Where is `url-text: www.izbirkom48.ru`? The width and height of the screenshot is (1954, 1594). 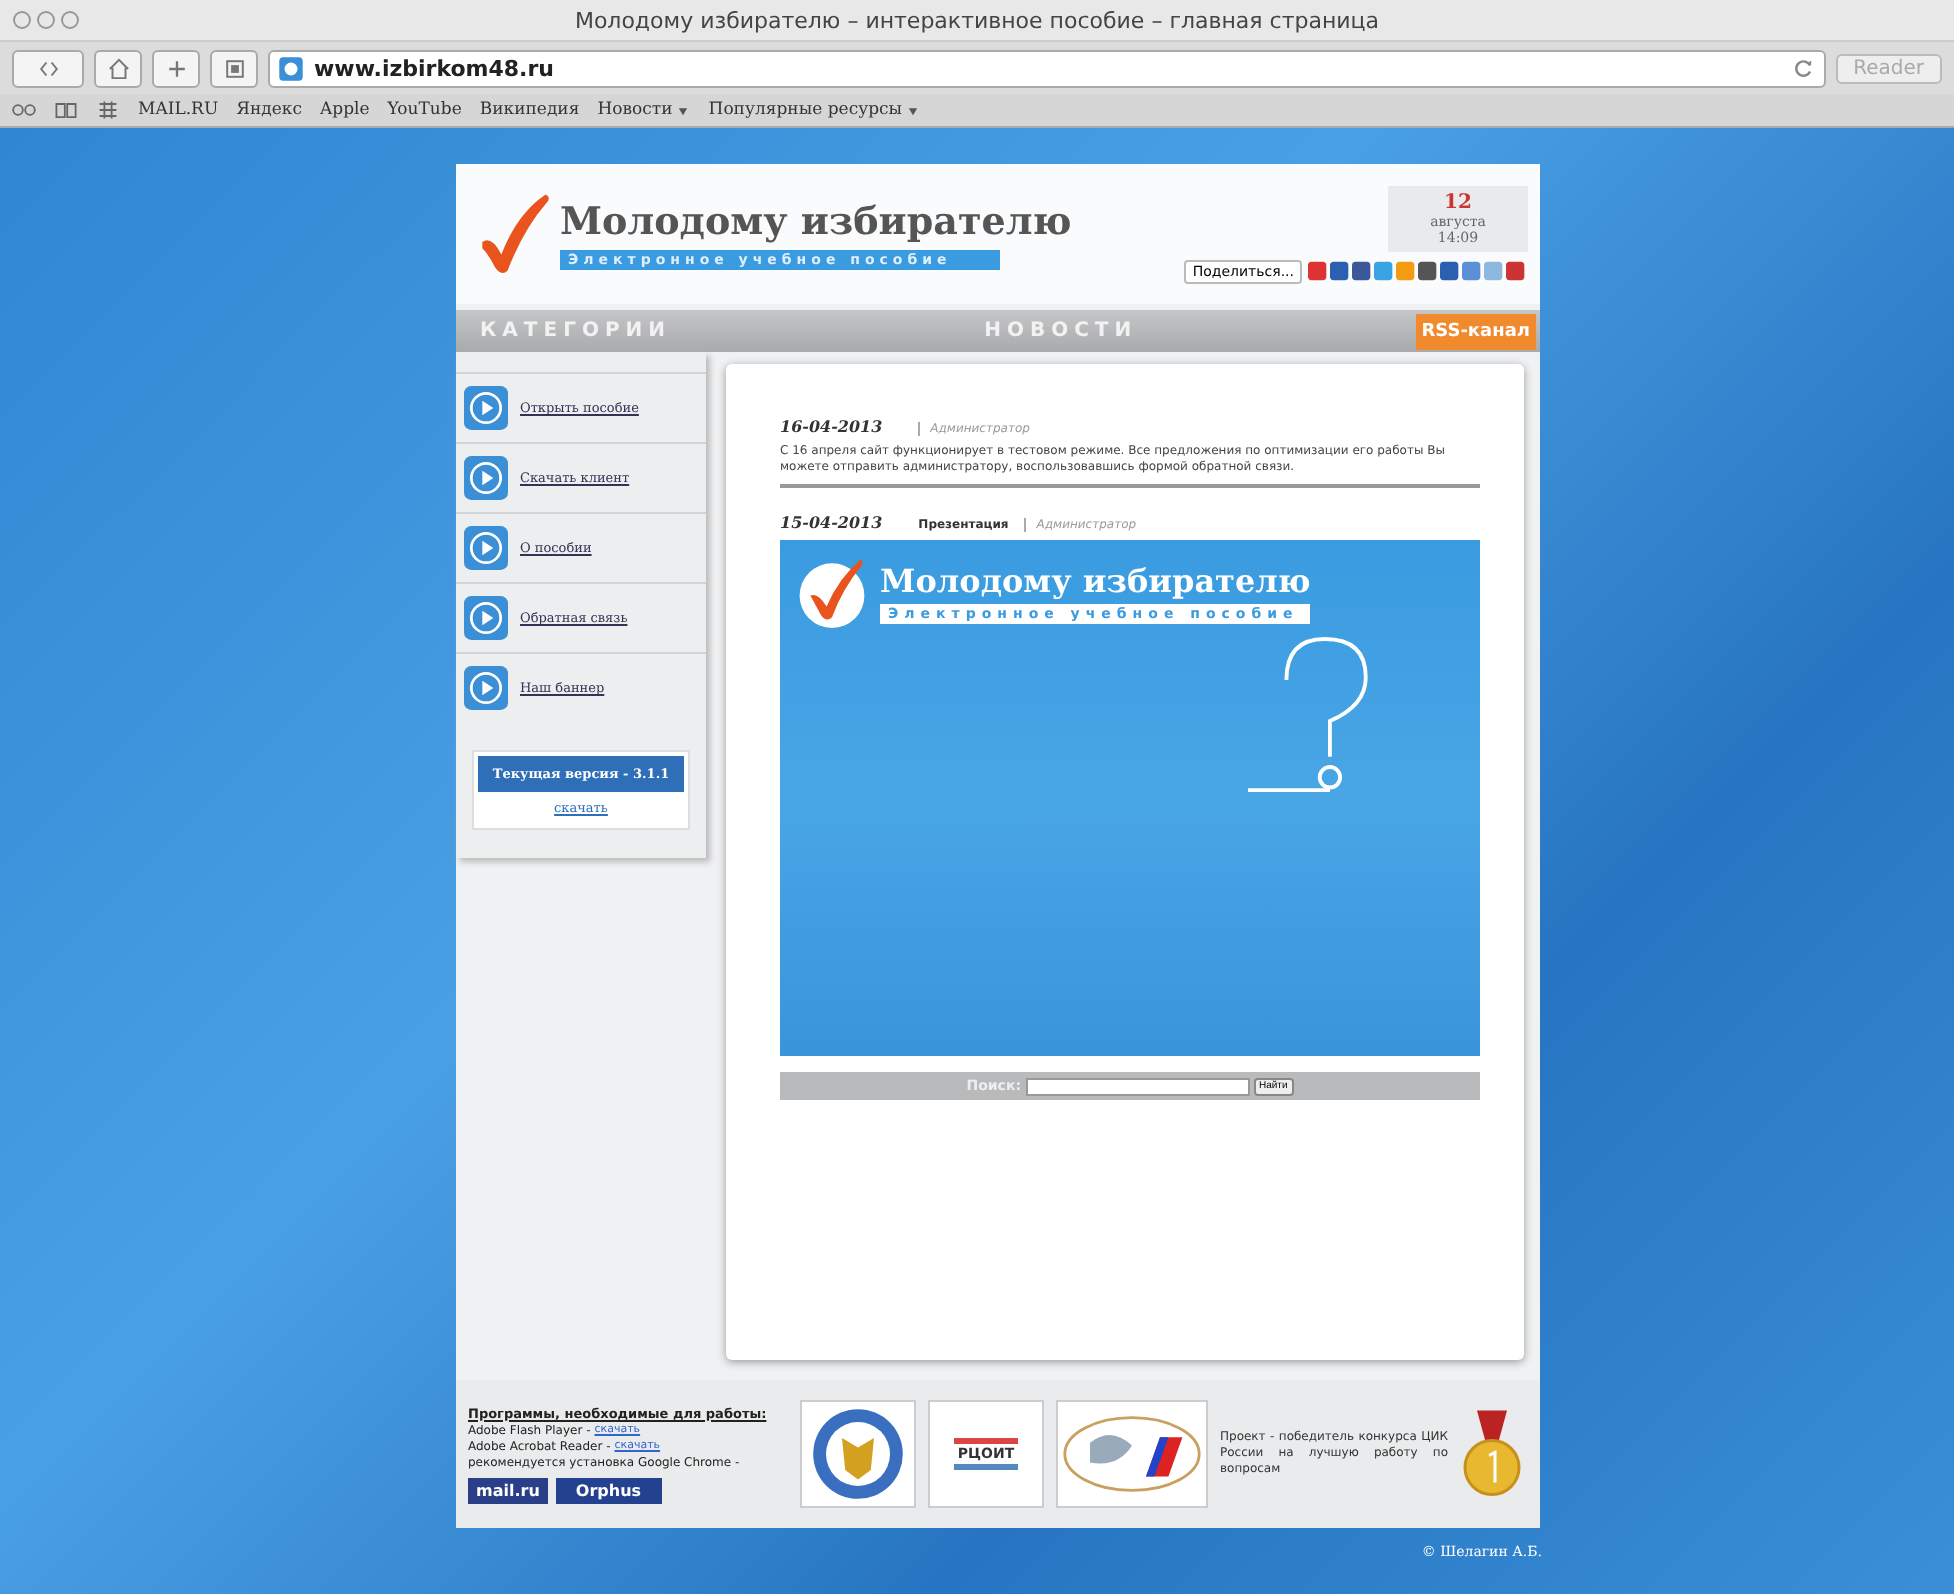
url-text: www.izbirkom48.ru is located at coordinates (435, 68).